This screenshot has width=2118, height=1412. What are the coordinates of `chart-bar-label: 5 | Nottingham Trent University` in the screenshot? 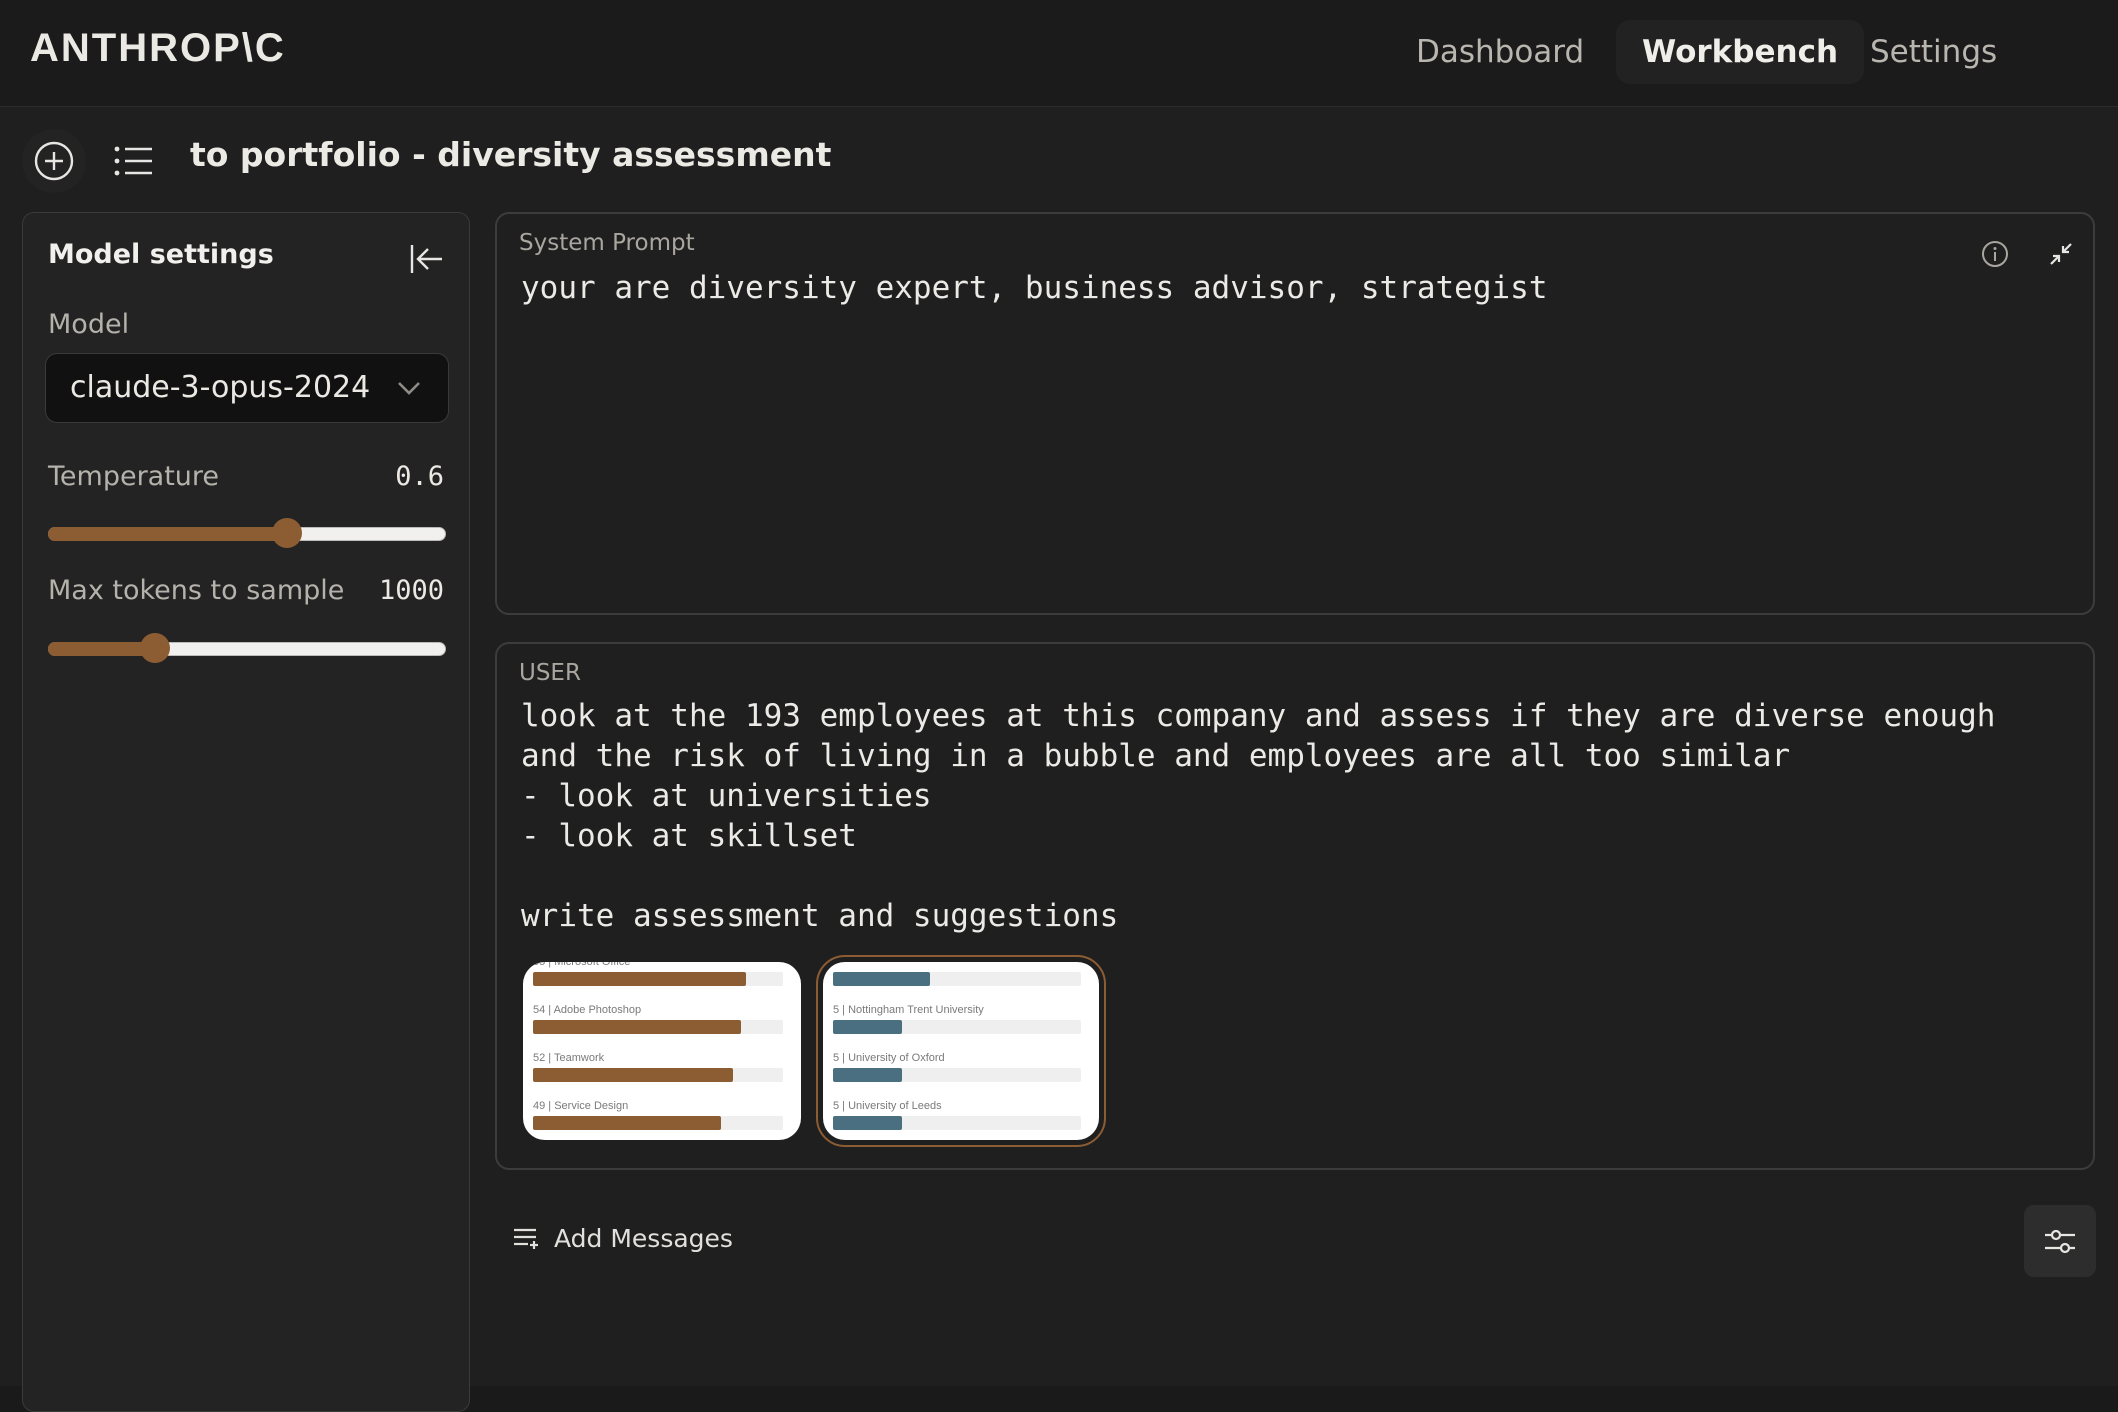 It's located at (908, 1010).